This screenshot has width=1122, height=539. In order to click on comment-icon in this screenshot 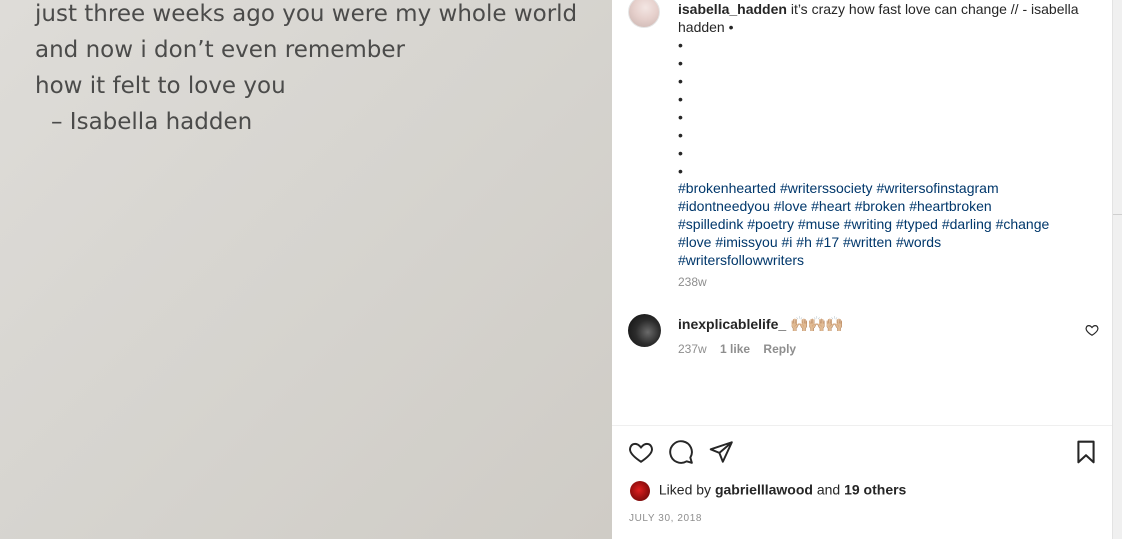, I will do `click(681, 452)`.